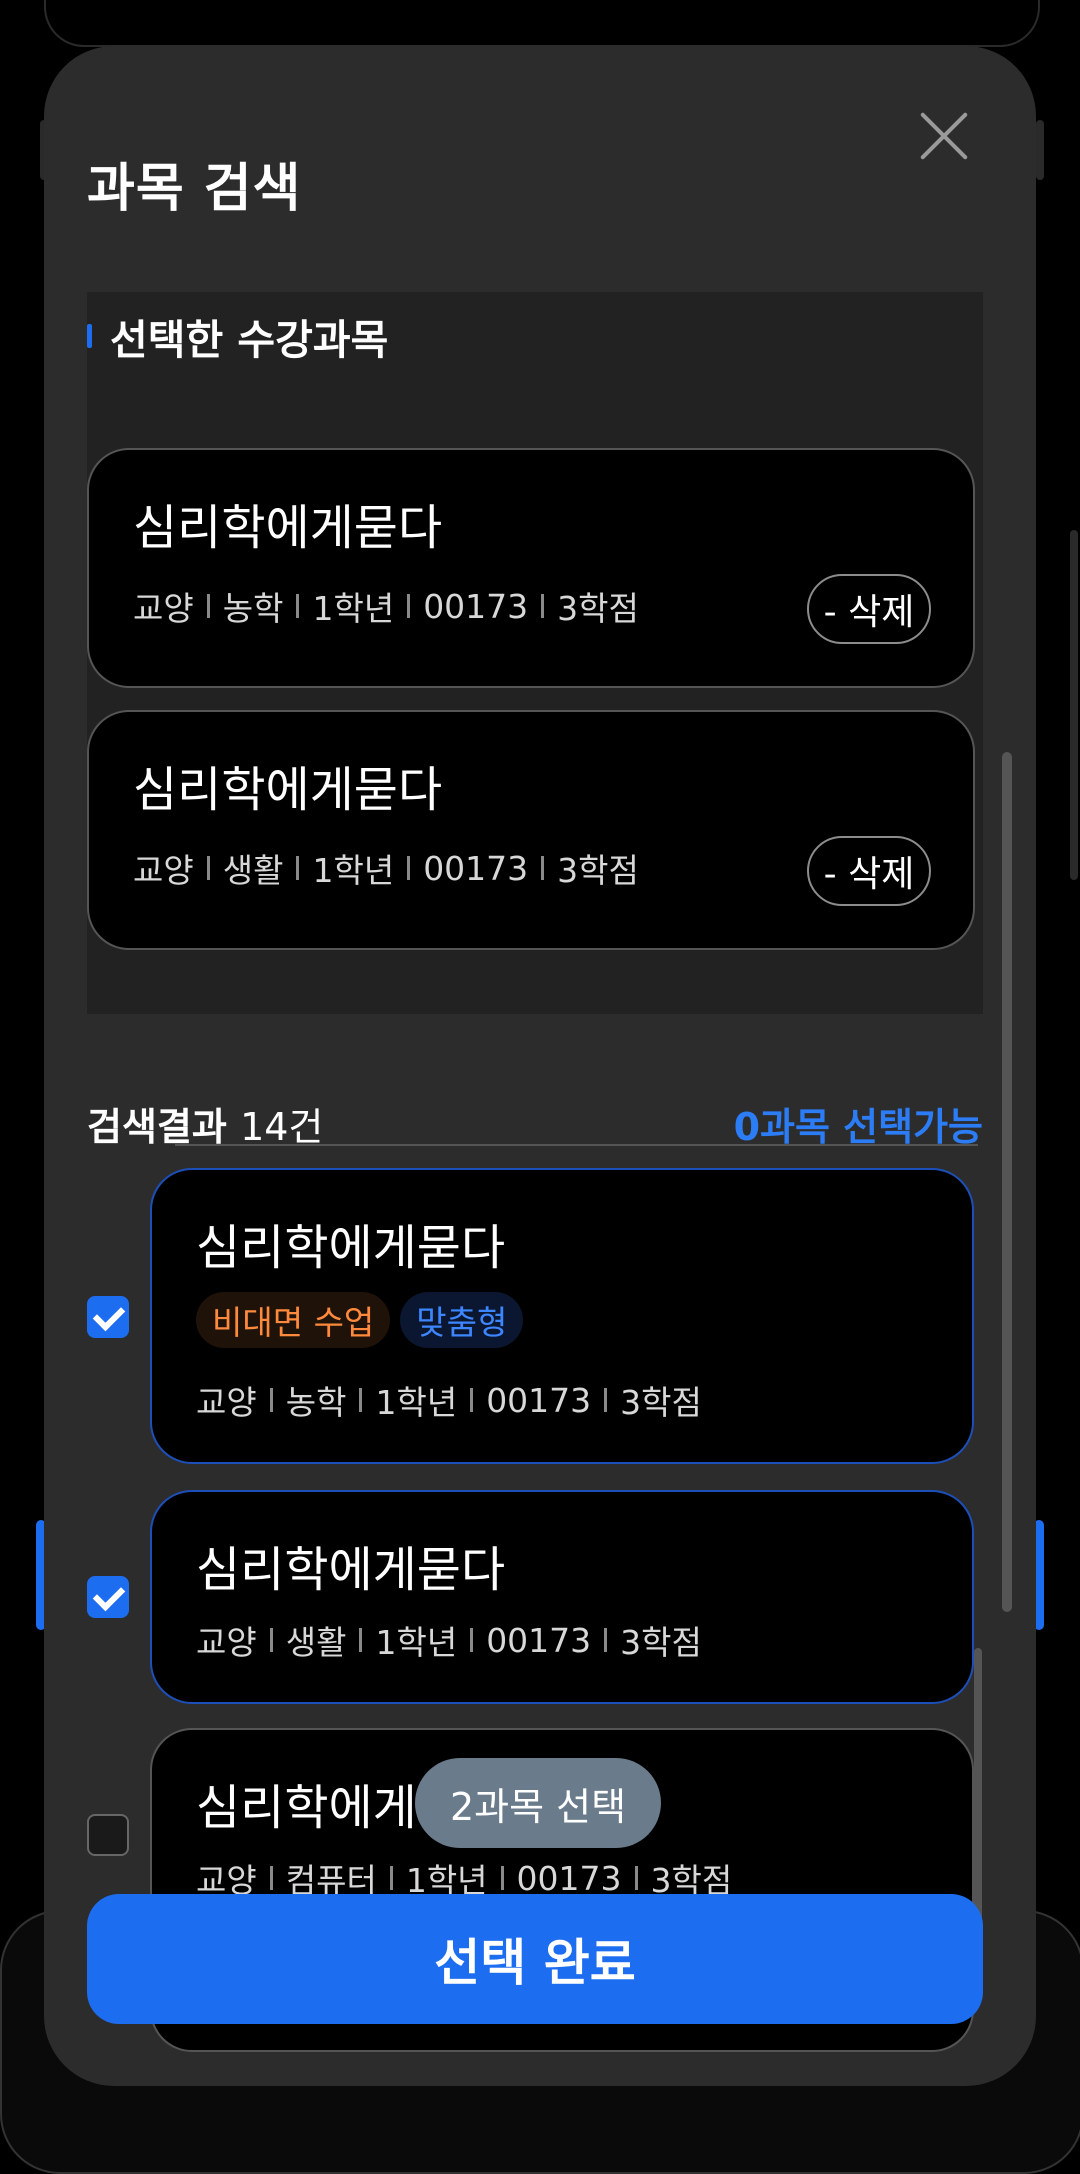 The height and width of the screenshot is (2174, 1080). What do you see at coordinates (157, 1127) in the screenshot?
I see `result-label: 검색결과` at bounding box center [157, 1127].